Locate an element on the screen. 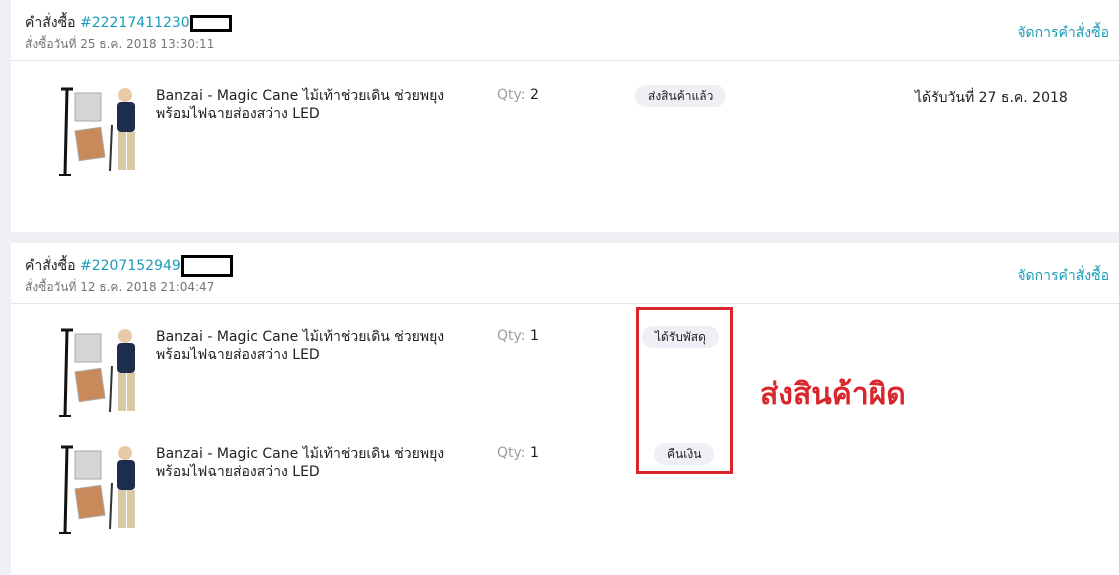 The image size is (1119, 575). order-number-link: #2207152949 is located at coordinates (130, 266).